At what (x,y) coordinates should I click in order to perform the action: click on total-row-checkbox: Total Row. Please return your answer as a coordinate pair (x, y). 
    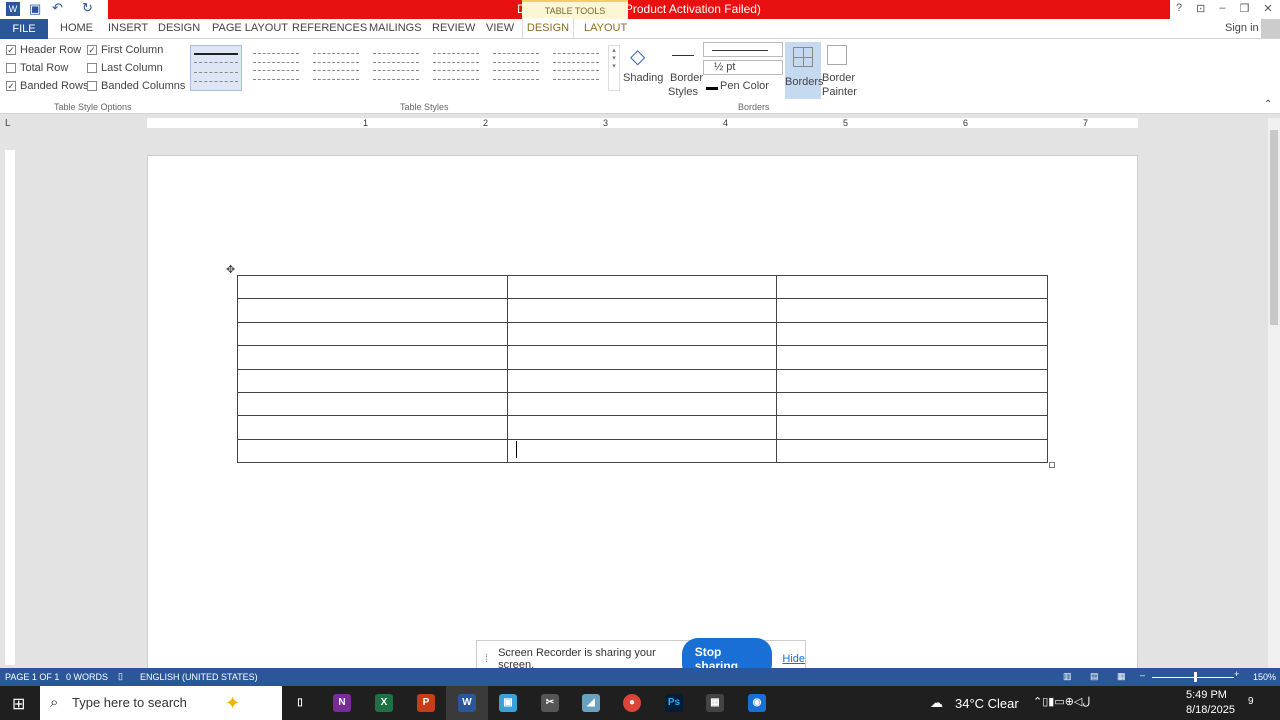
    Looking at the image, I should click on (37, 68).